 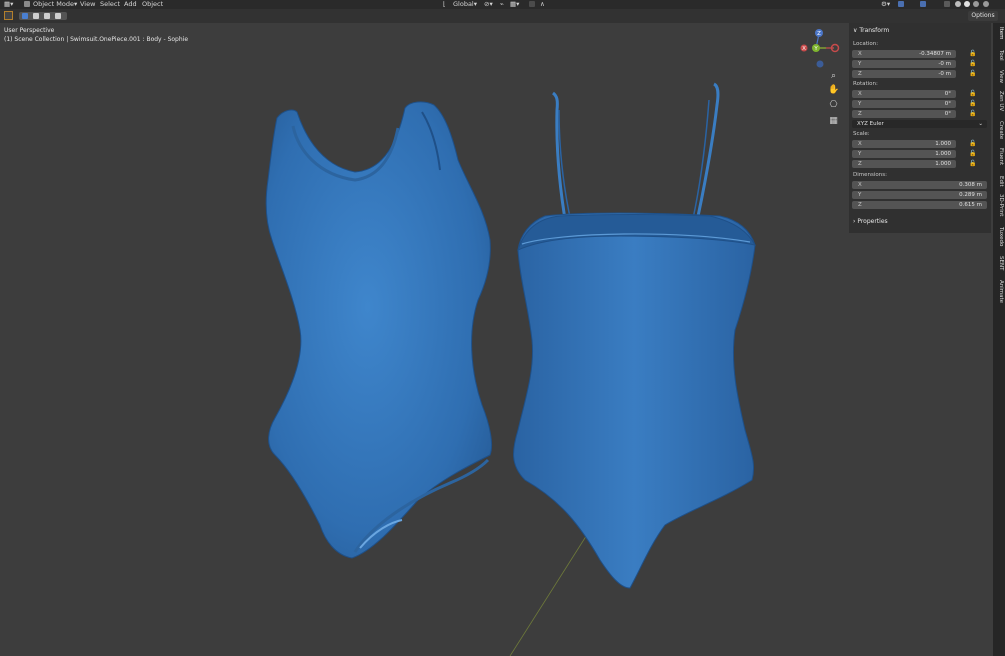 What do you see at coordinates (804, 49) in the screenshot?
I see `gizmo-x-label: X` at bounding box center [804, 49].